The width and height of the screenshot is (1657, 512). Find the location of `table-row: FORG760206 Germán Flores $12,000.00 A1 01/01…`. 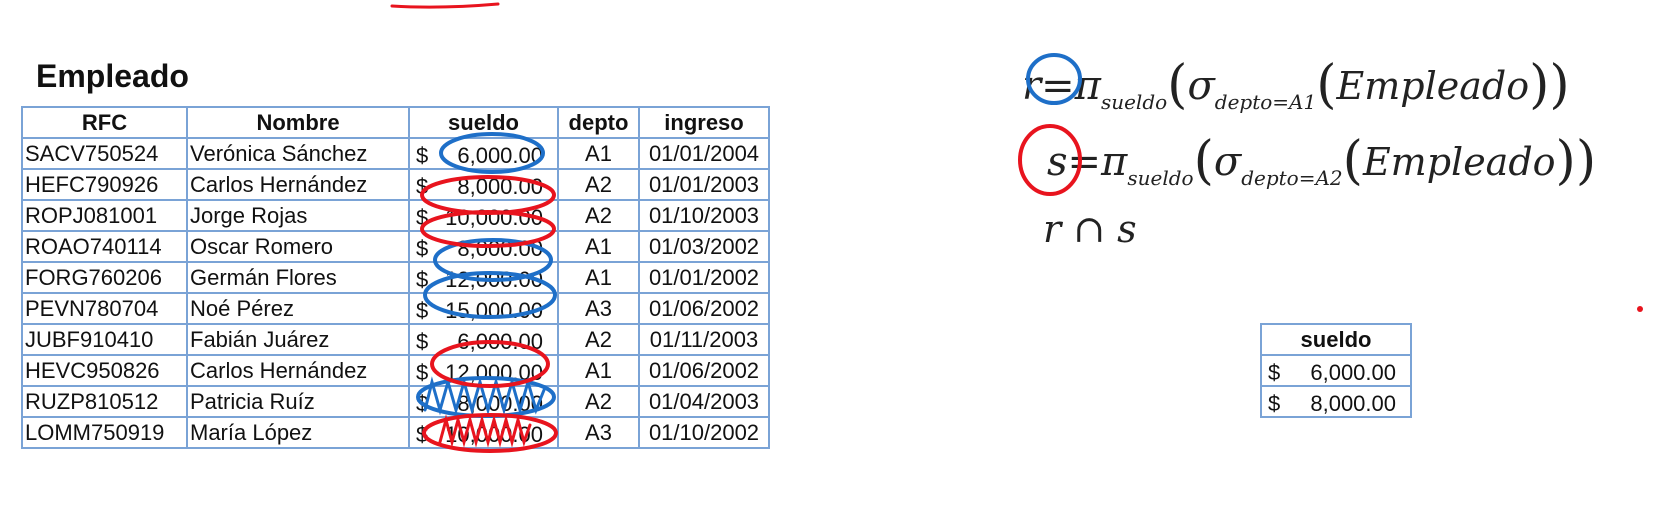

table-row: FORG760206 Germán Flores $12,000.00 A1 01/01… is located at coordinates (395, 277).